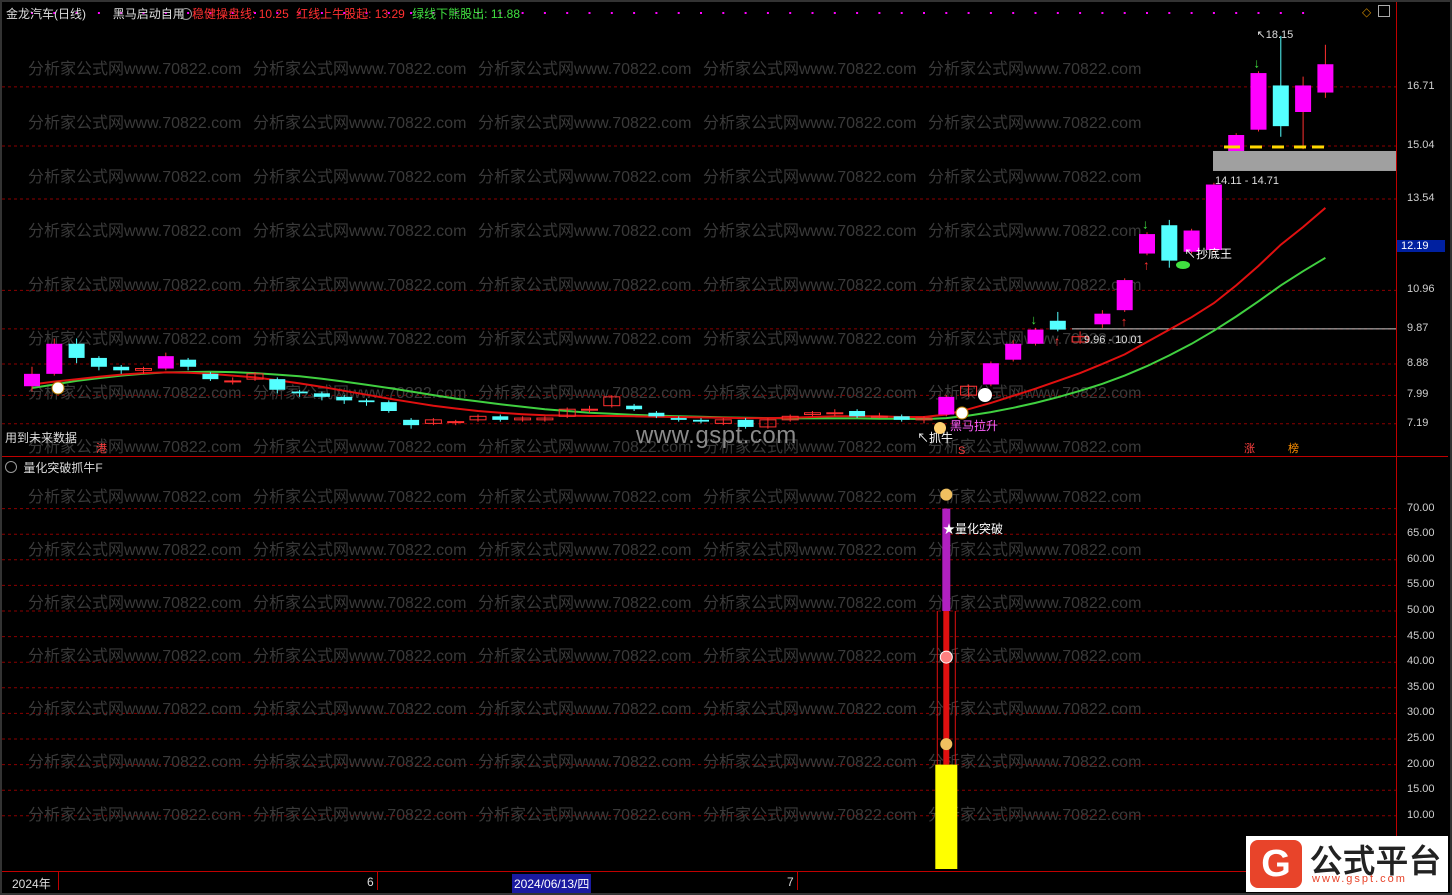  Describe the element at coordinates (973, 529) in the screenshot. I see `liang-hua-label: ★量化突破` at that location.